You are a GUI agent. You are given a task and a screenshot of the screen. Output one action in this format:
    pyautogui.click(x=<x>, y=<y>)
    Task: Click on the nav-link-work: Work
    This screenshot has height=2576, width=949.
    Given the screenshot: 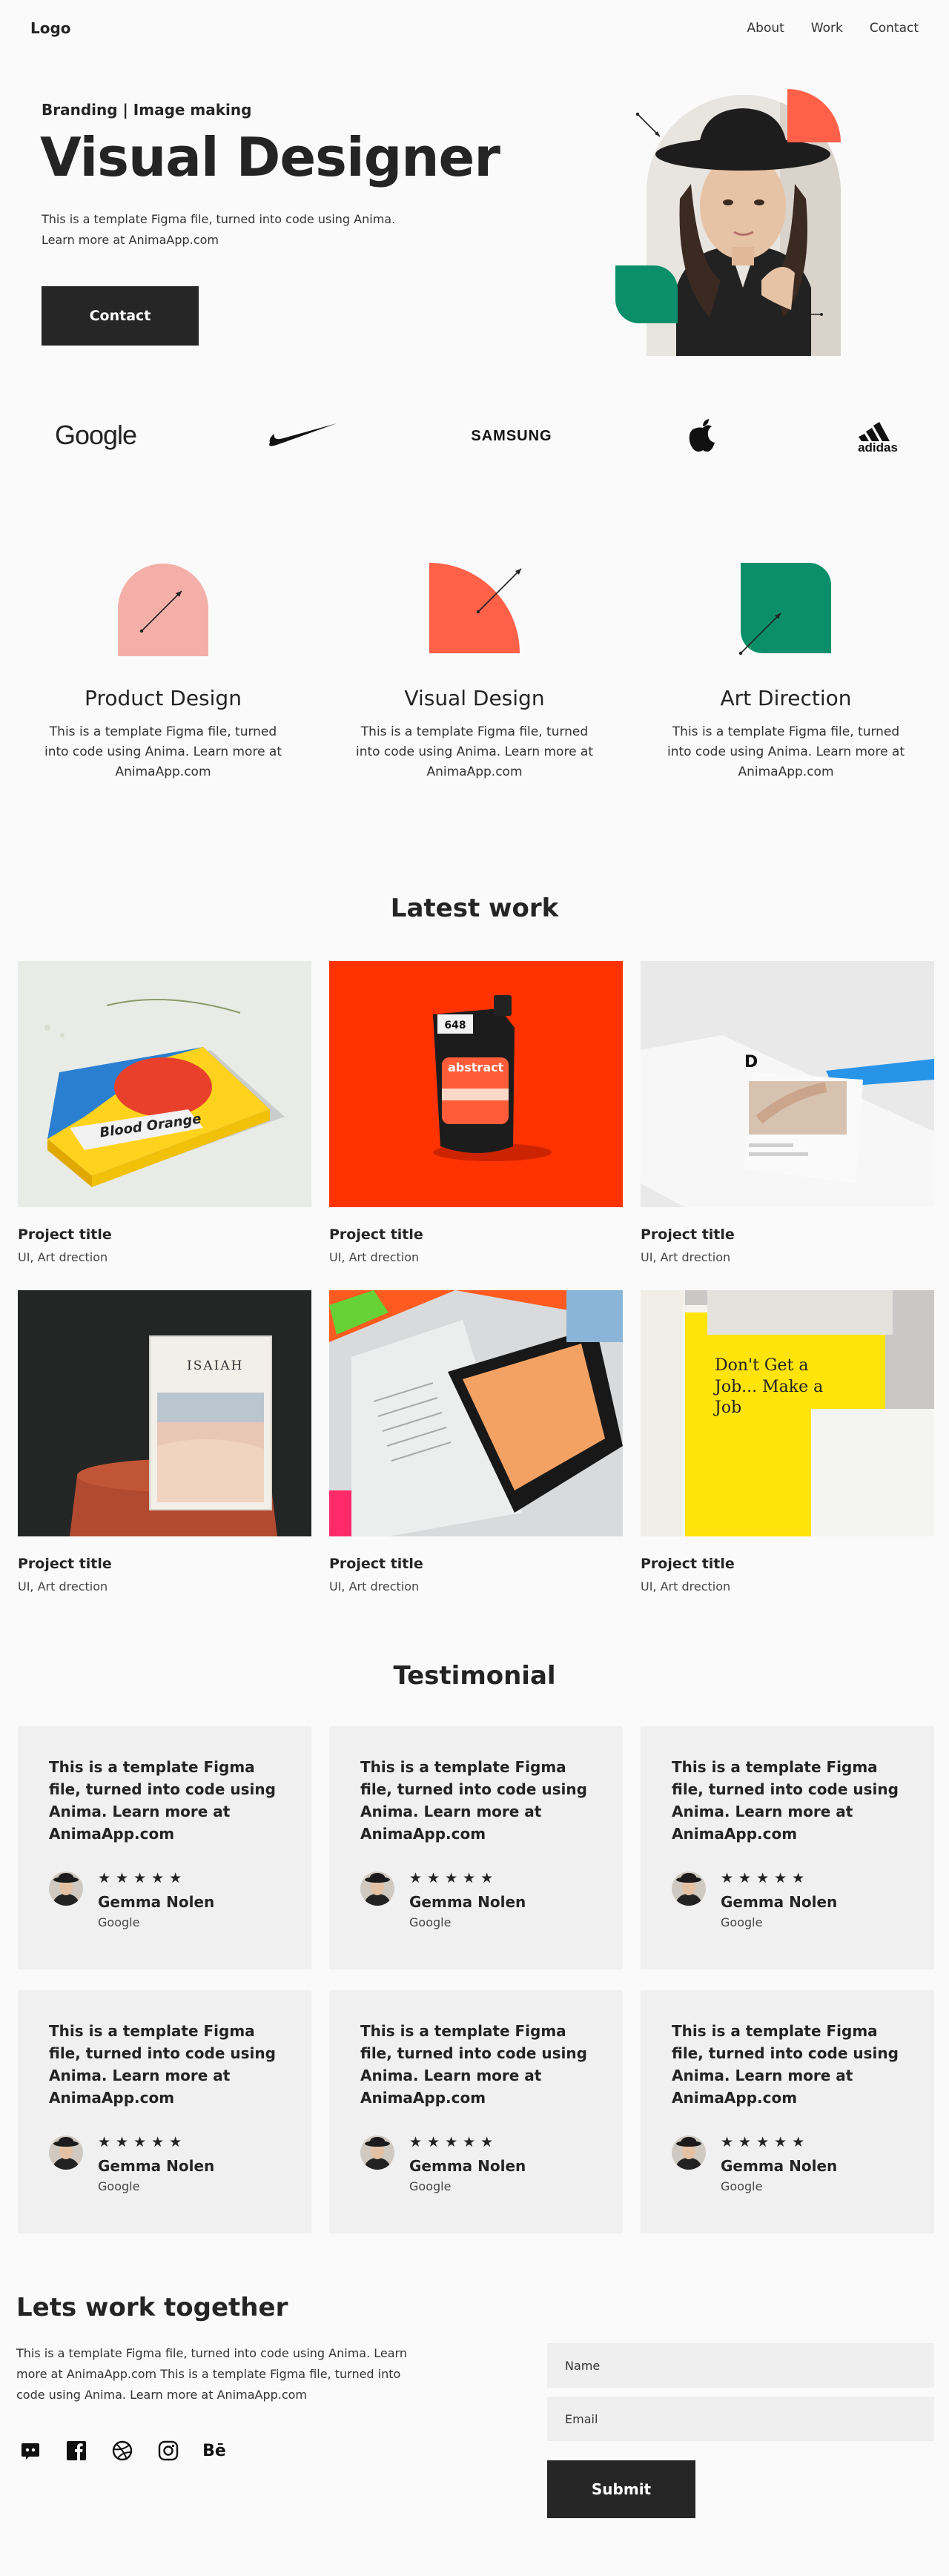 What is the action you would take?
    pyautogui.click(x=827, y=28)
    